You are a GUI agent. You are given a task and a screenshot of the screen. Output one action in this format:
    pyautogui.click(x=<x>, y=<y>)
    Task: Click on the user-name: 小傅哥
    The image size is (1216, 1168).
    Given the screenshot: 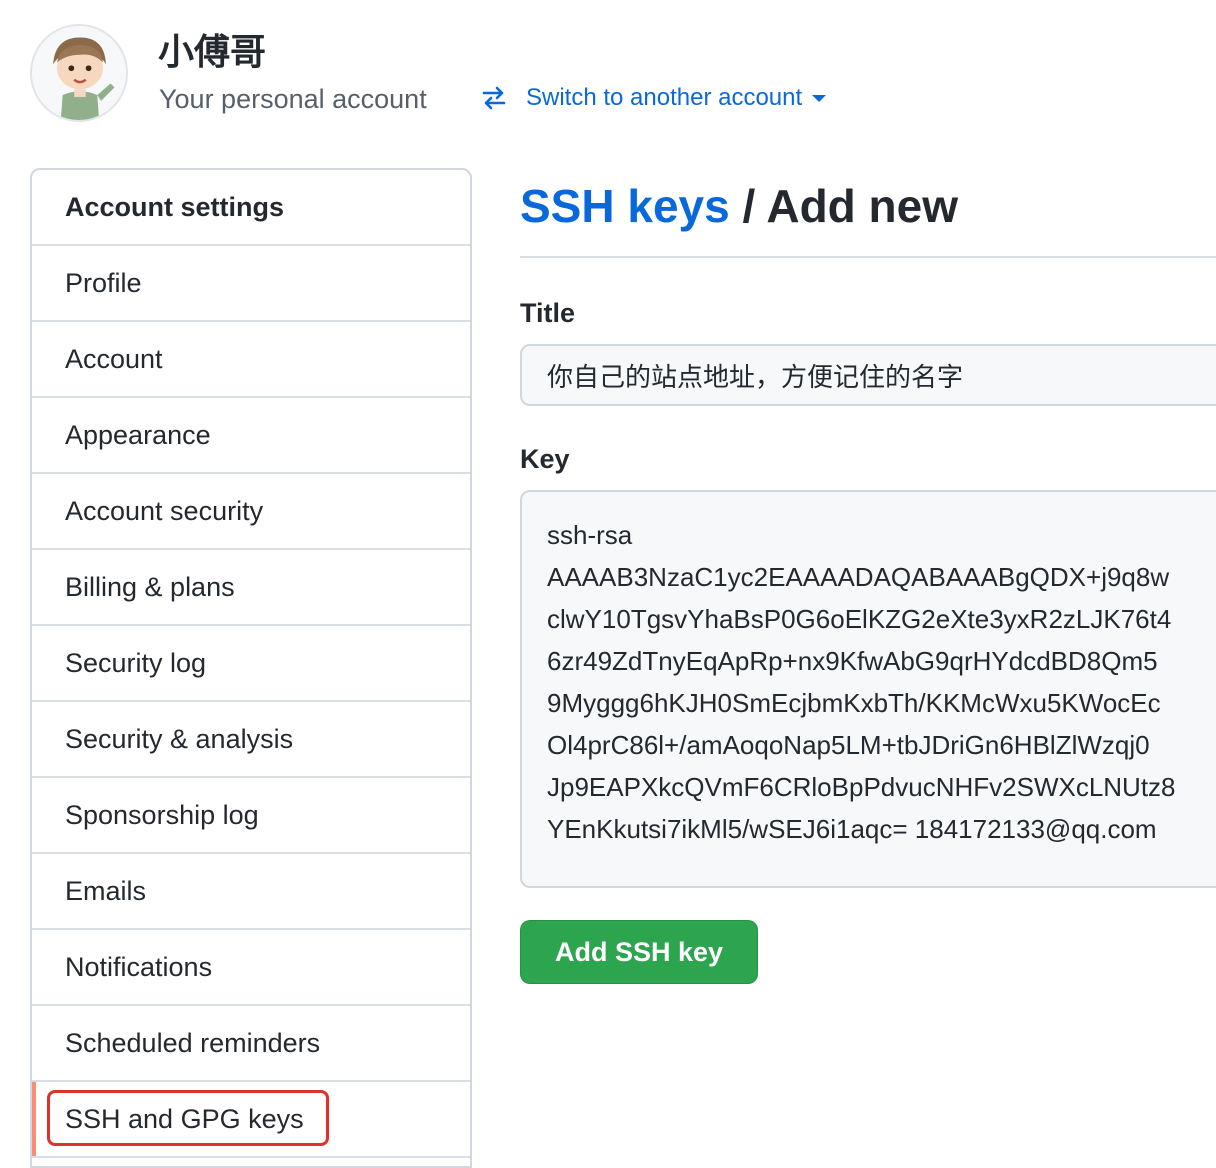 What is the action you would take?
    pyautogui.click(x=212, y=51)
    